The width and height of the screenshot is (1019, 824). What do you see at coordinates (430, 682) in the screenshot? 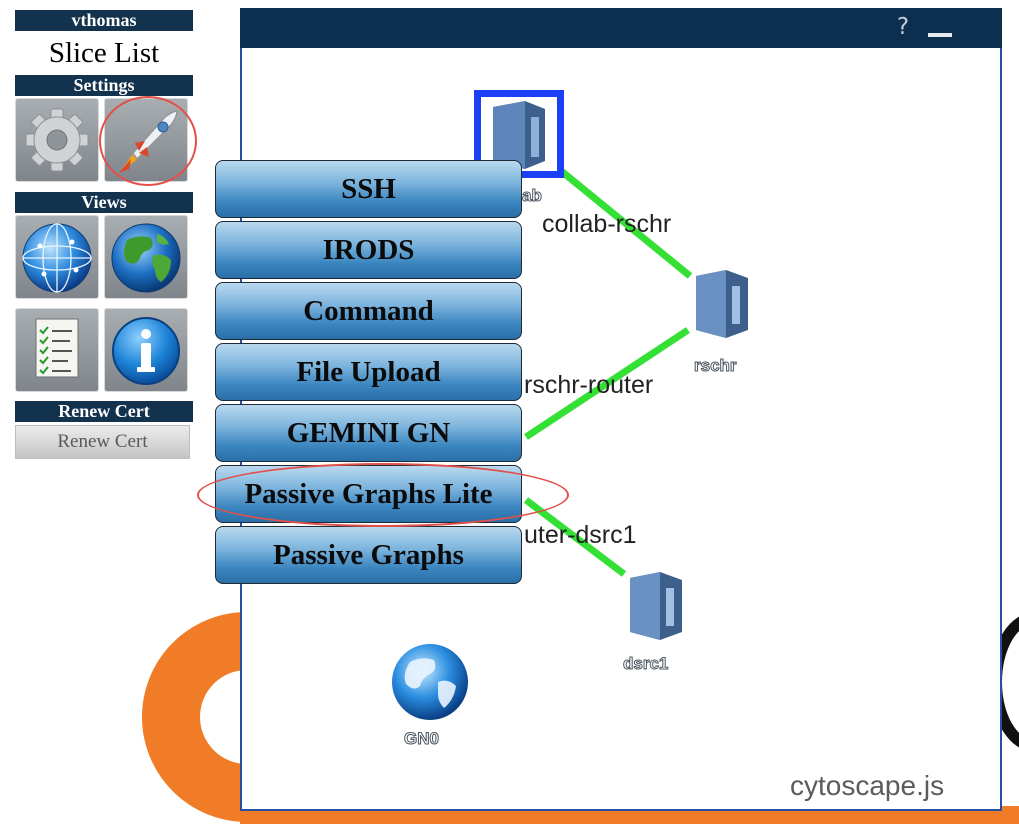
I see `node-gn0-globe-icon` at bounding box center [430, 682].